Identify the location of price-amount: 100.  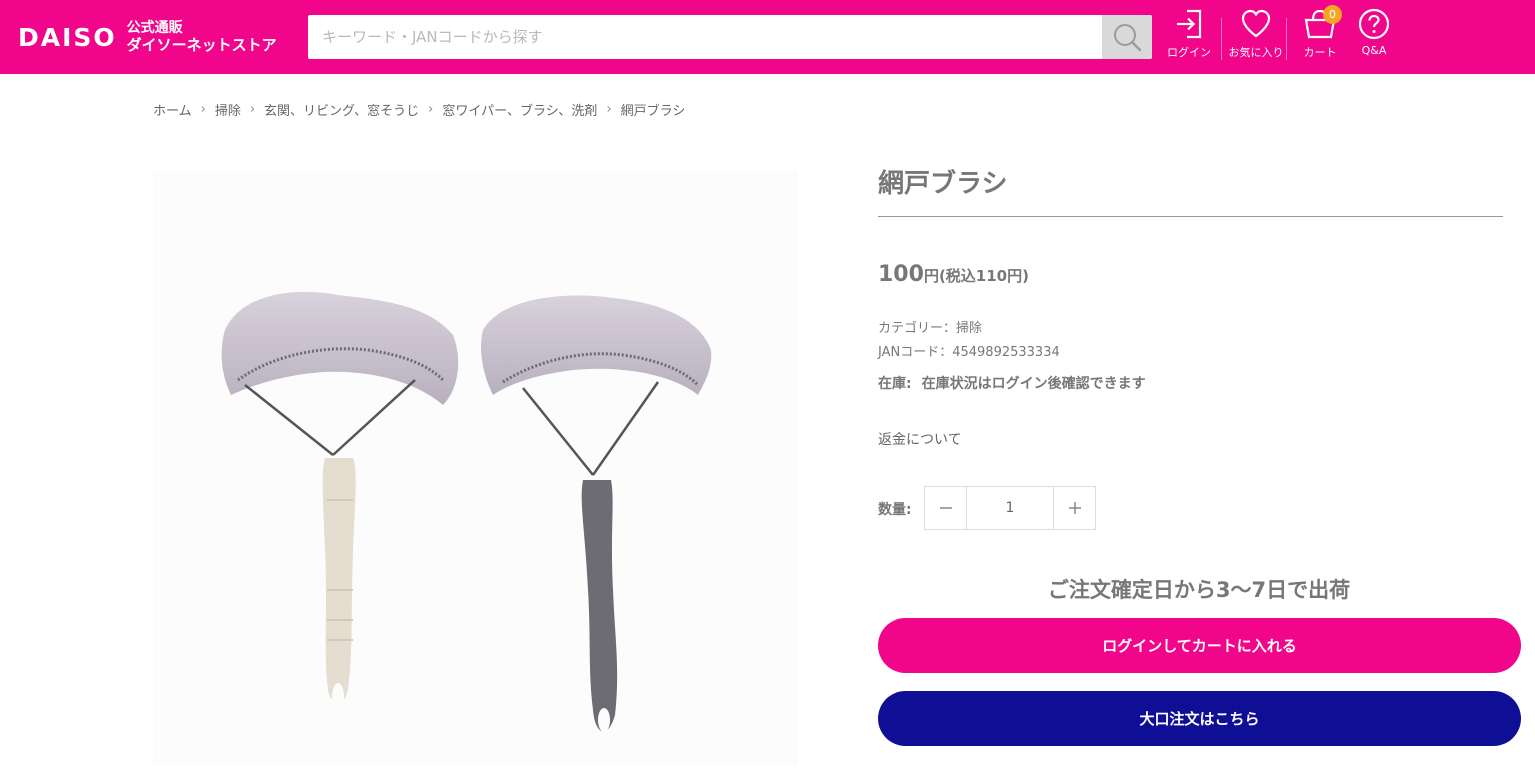
(901, 274).